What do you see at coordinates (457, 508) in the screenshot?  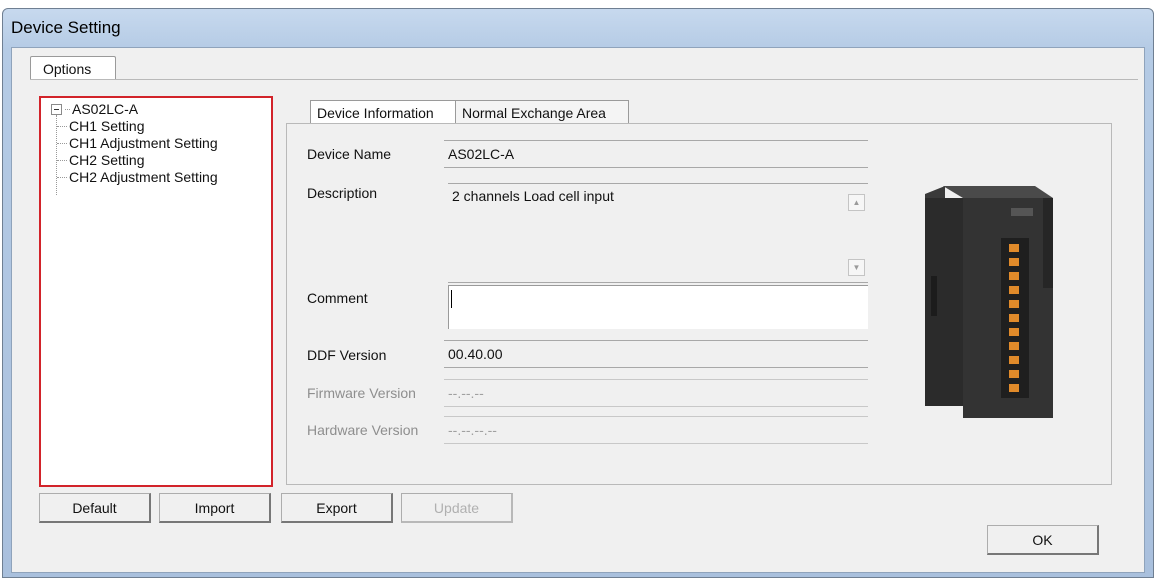 I see `update-button: Update` at bounding box center [457, 508].